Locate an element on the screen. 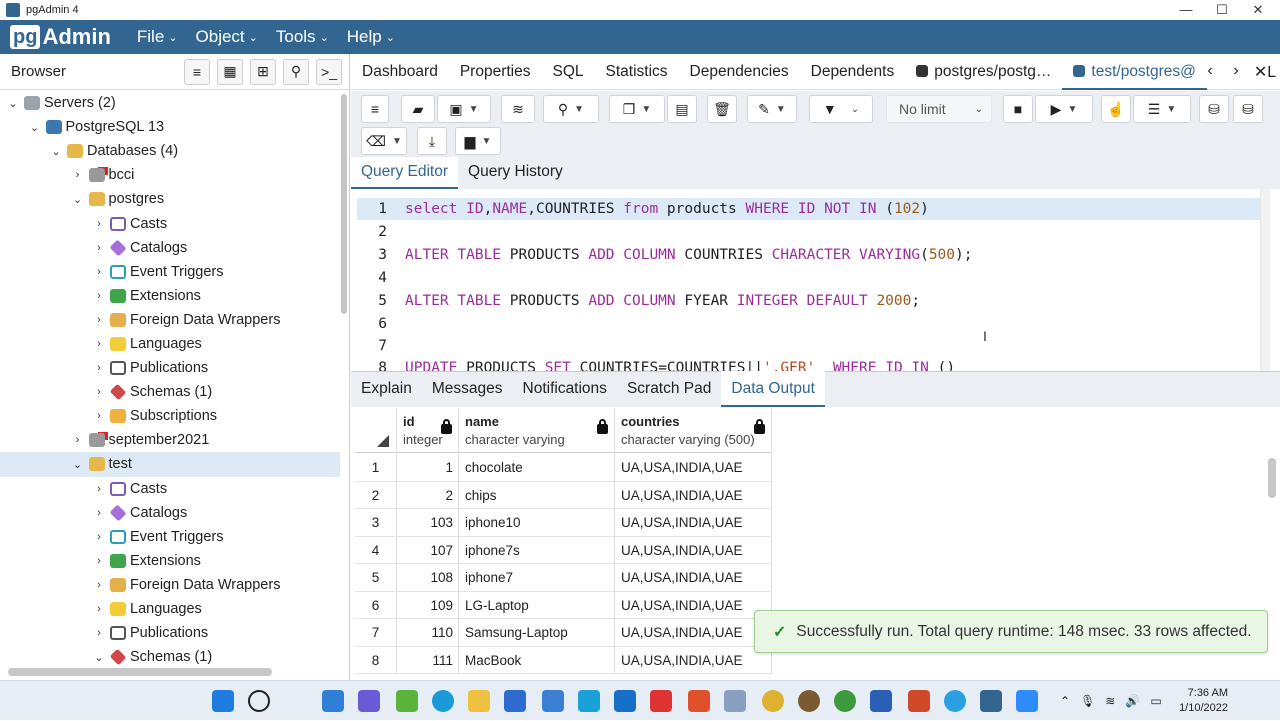  column-header-id: id integer is located at coordinates (428, 430).